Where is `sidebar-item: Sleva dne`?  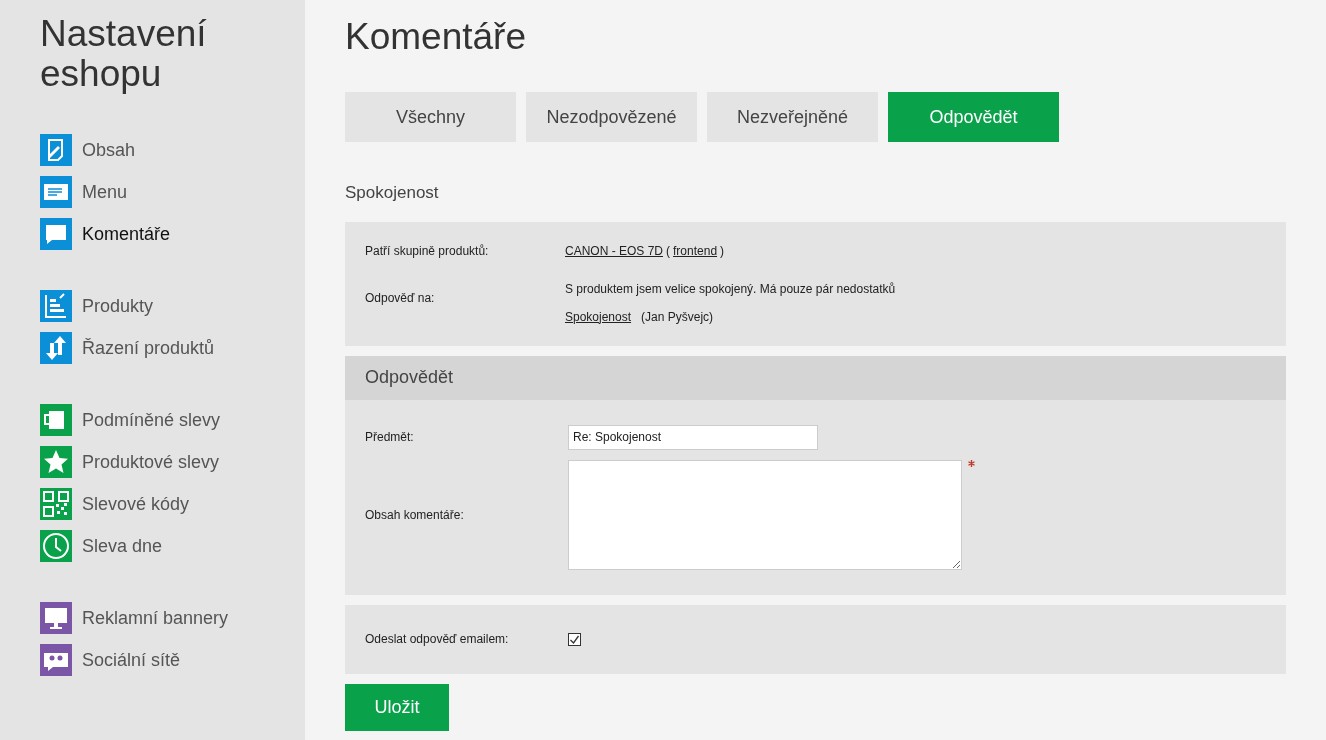 sidebar-item: Sleva dne is located at coordinates (172, 546).